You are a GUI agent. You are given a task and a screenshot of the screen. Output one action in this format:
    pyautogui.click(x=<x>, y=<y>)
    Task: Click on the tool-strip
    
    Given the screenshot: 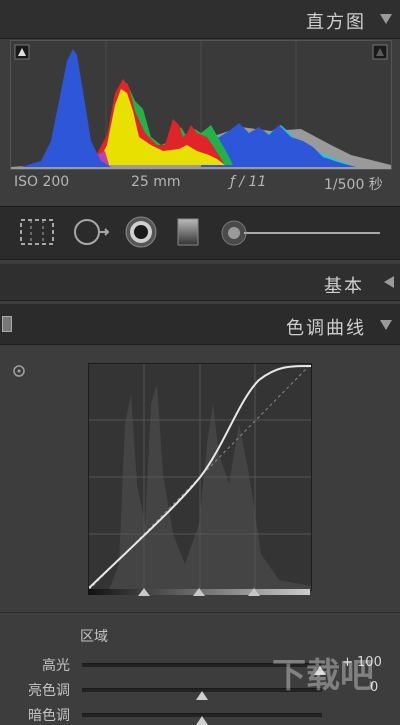 What is the action you would take?
    pyautogui.click(x=200, y=233)
    